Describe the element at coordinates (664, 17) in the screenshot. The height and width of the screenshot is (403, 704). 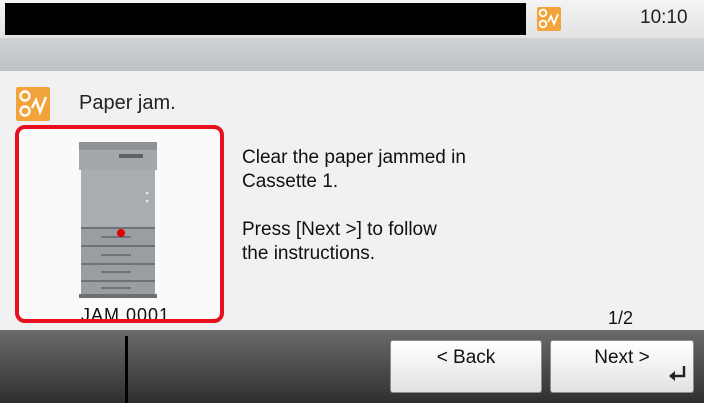
I see `clock: 10:10` at that location.